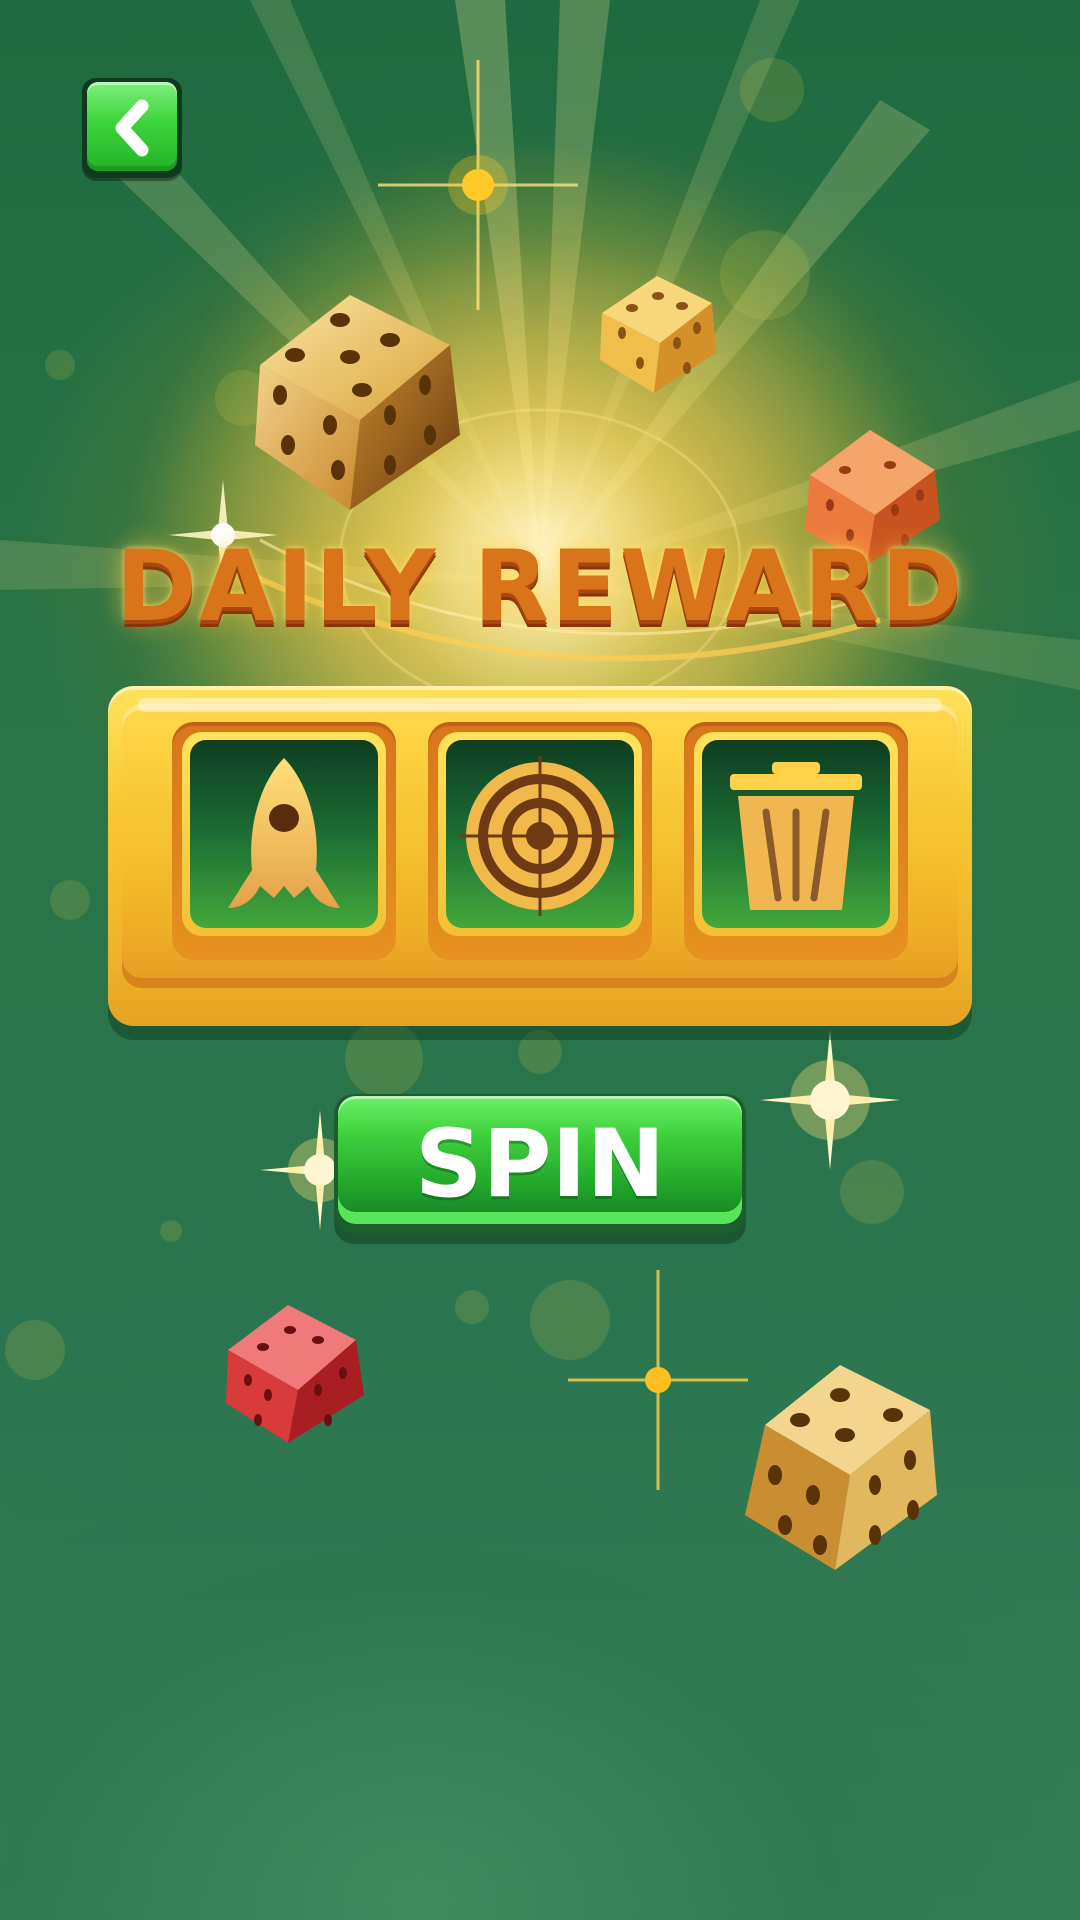 This screenshot has height=1920, width=1080. Describe the element at coordinates (295, 1374) in the screenshot. I see `red-die-bottom-left` at that location.